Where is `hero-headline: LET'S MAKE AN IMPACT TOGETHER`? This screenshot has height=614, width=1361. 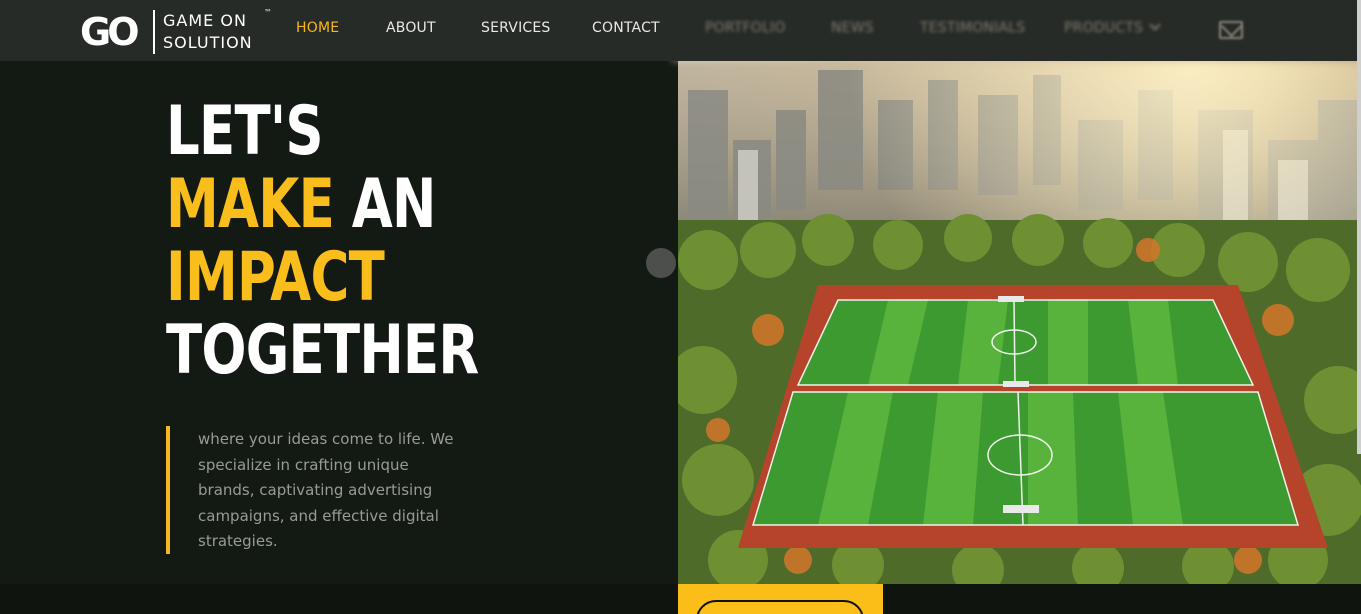 hero-headline: LET'S MAKE AN IMPACT TOGETHER is located at coordinates (322, 241).